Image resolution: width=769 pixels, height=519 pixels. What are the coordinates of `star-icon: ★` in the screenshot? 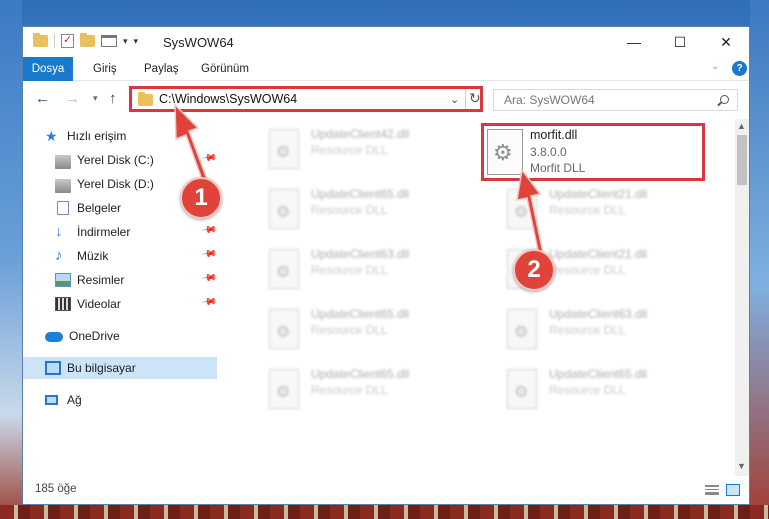 It's located at (51, 136).